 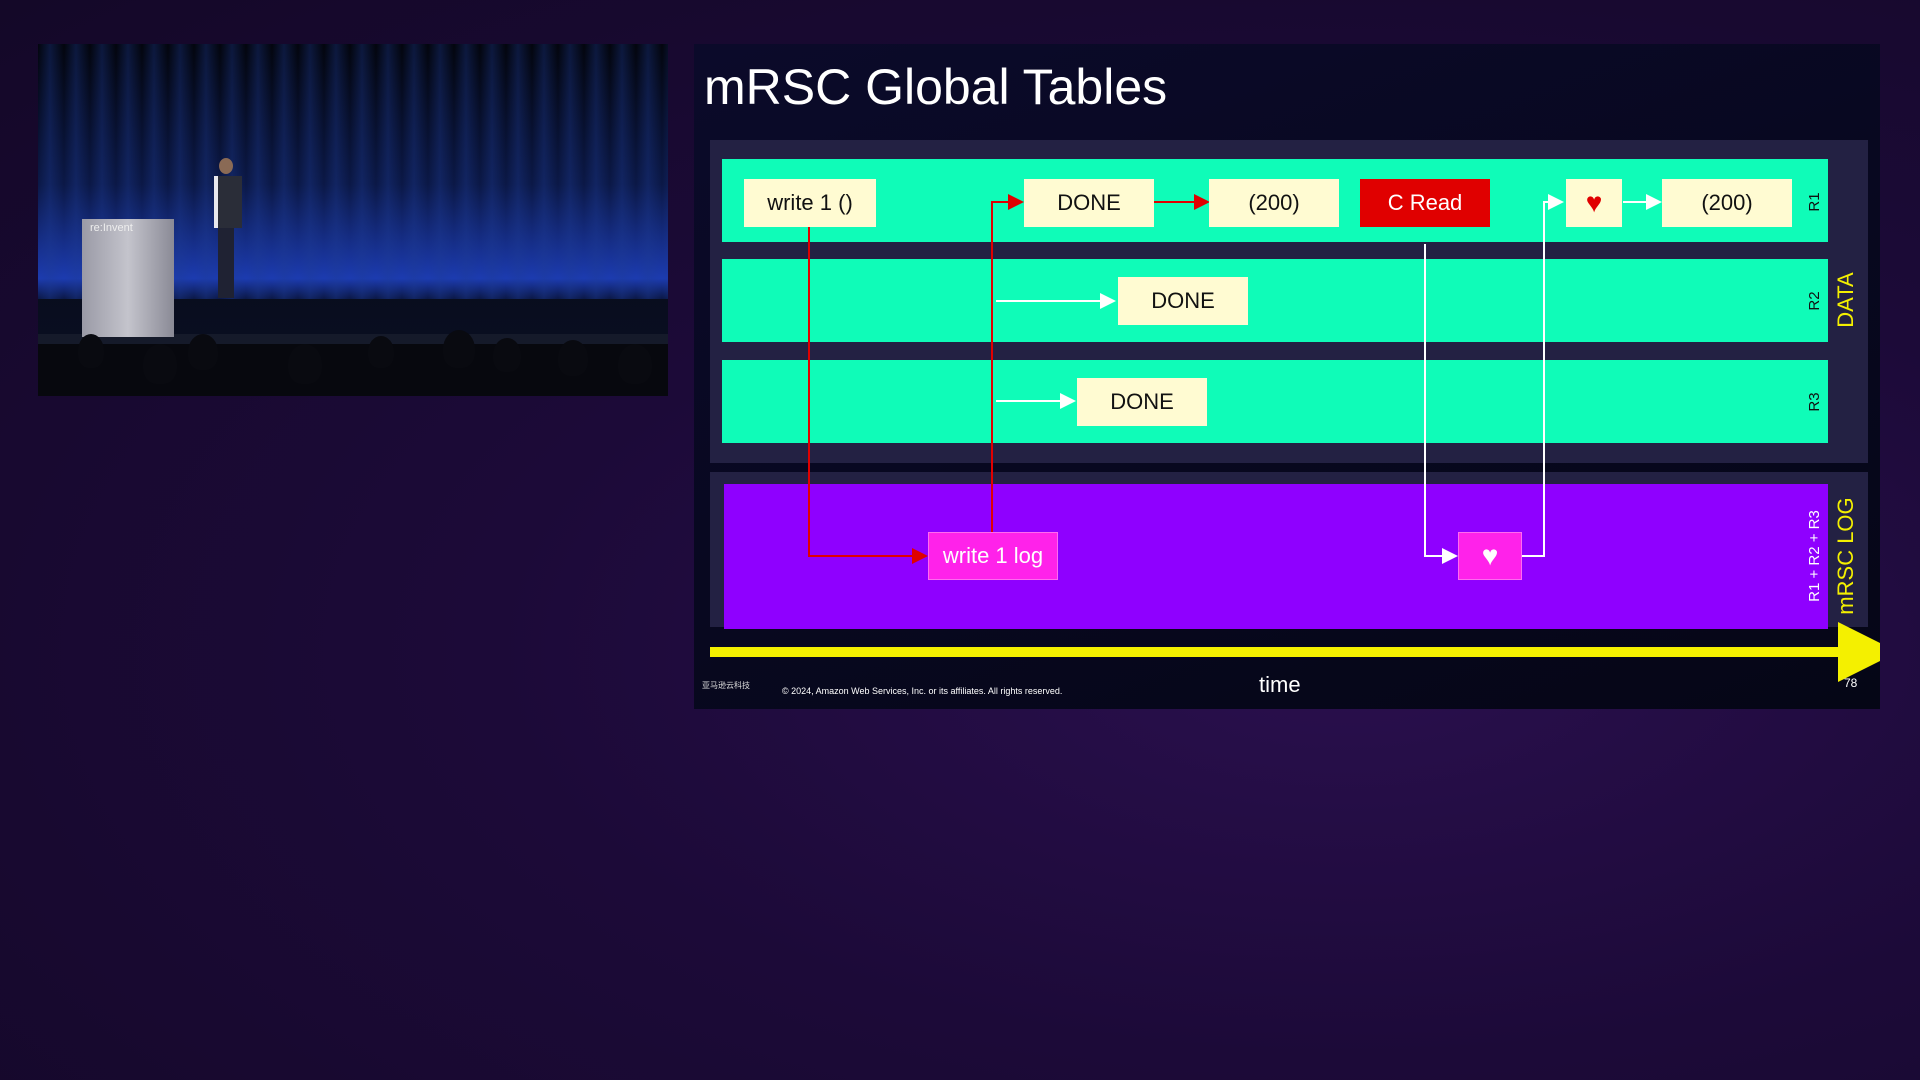 I want to click on lane-label-r1: R1, so click(x=1814, y=202).